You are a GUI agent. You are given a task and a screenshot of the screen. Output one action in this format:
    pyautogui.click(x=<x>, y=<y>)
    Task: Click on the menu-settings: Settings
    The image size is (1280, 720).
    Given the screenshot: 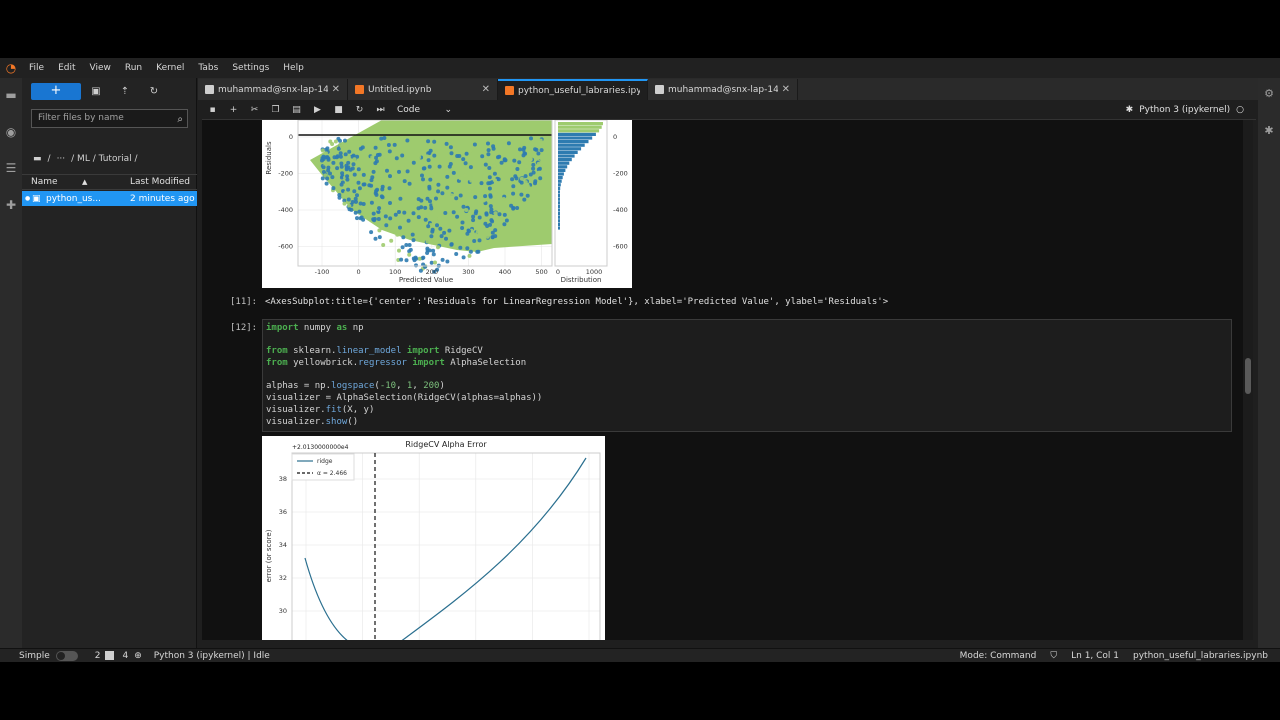 What is the action you would take?
    pyautogui.click(x=250, y=68)
    